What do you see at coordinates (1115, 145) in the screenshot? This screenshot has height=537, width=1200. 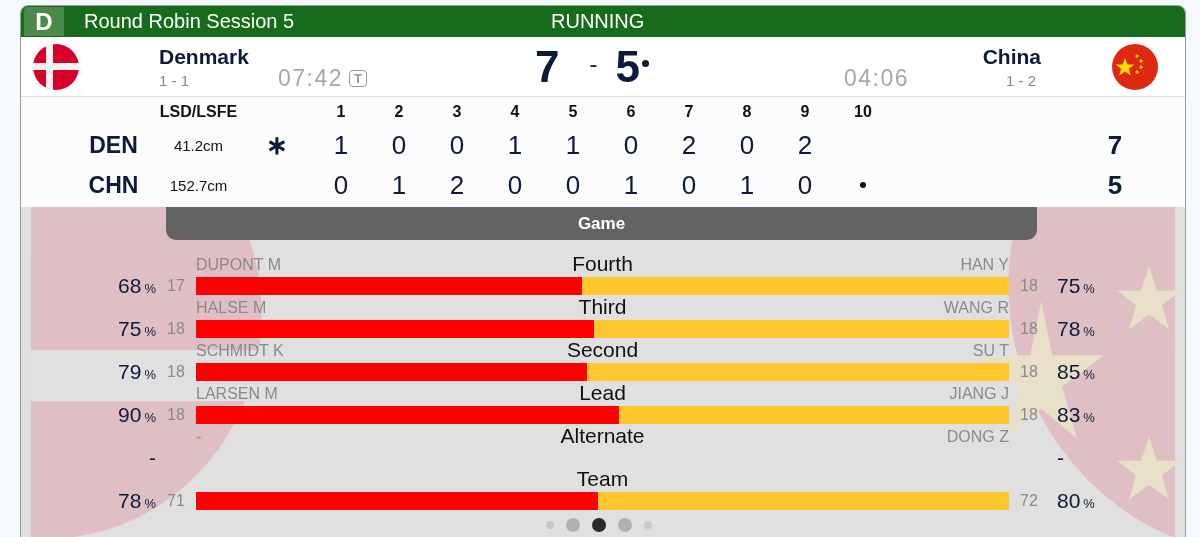 I see `total-score: 7` at bounding box center [1115, 145].